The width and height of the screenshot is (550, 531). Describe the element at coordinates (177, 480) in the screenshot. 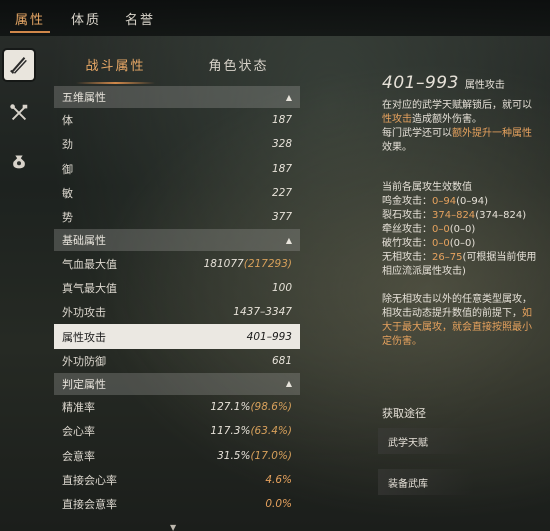

I see `stat-row: 直接会心率 4.6%` at that location.